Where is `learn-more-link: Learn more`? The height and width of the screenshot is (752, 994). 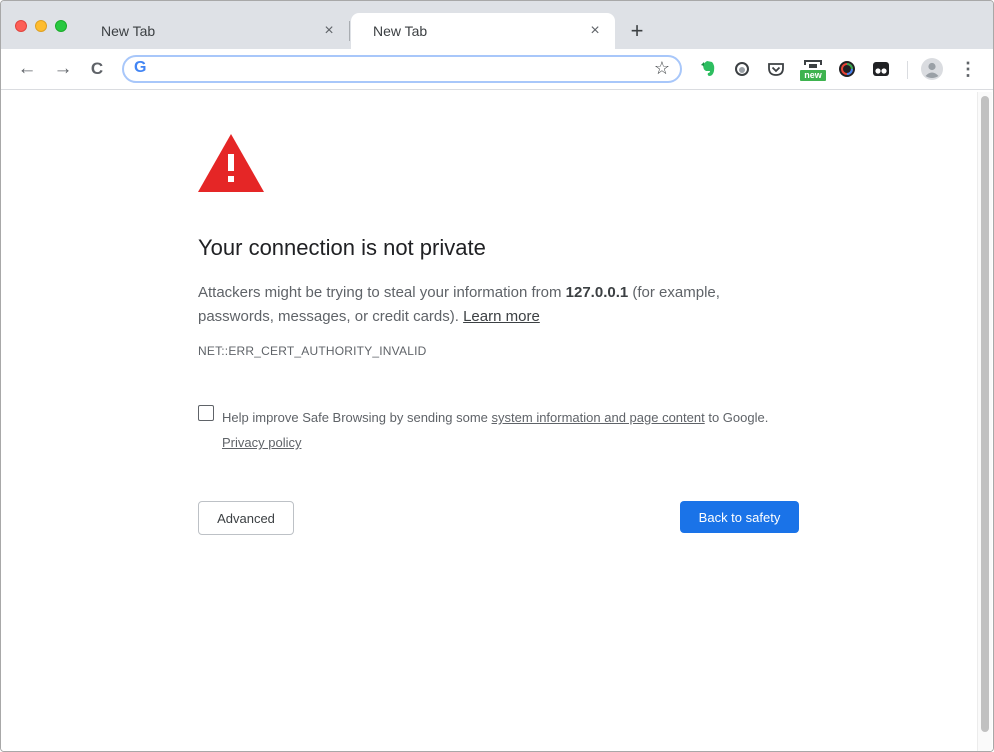
learn-more-link: Learn more is located at coordinates (501, 316).